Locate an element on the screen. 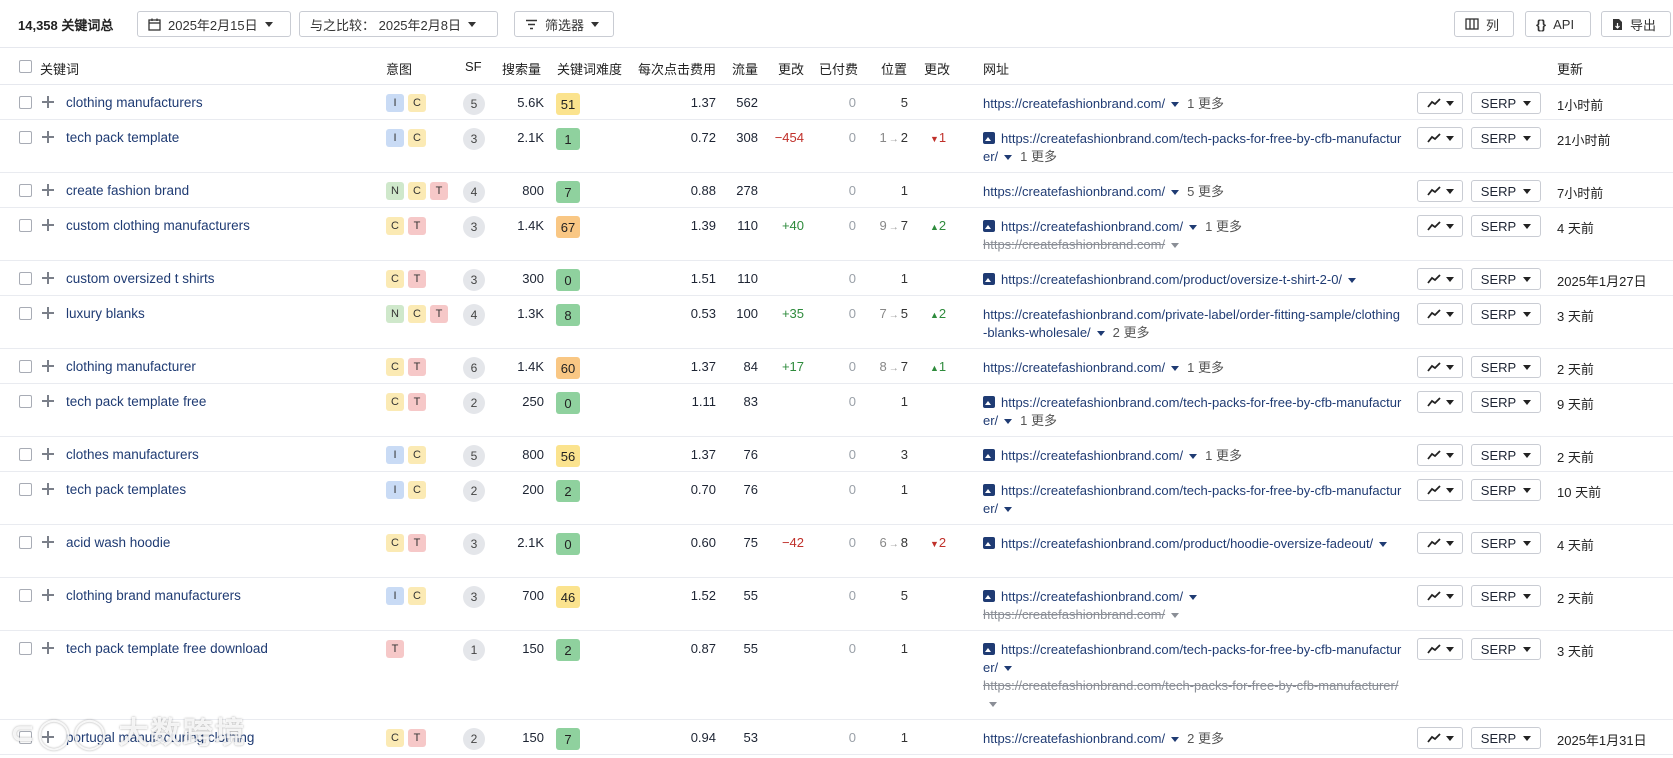  date-picker-button: 2025年2月15日 is located at coordinates (214, 24).